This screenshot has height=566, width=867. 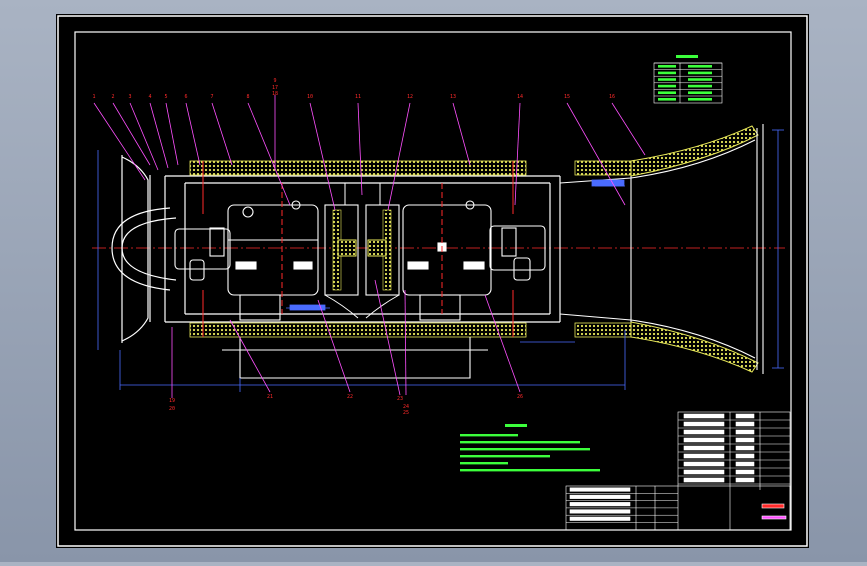 I want to click on callout-tag: 6, so click(x=185, y=97).